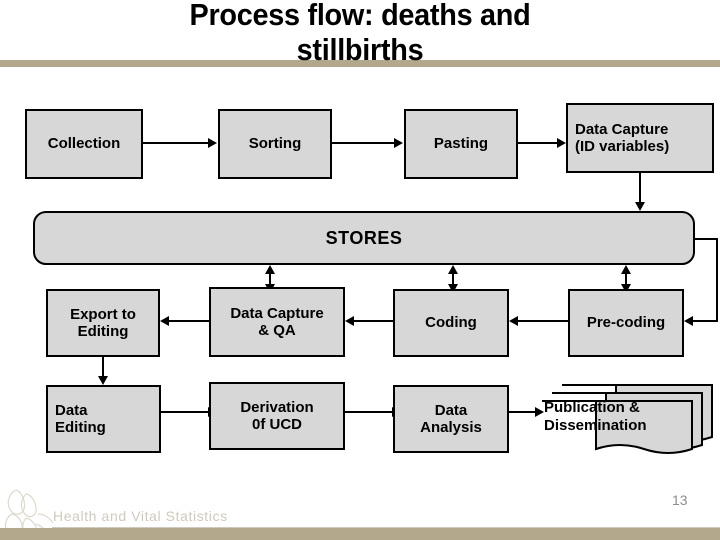 The width and height of the screenshot is (720, 540). I want to click on process-box-pre-coding: Pre-coding, so click(626, 323).